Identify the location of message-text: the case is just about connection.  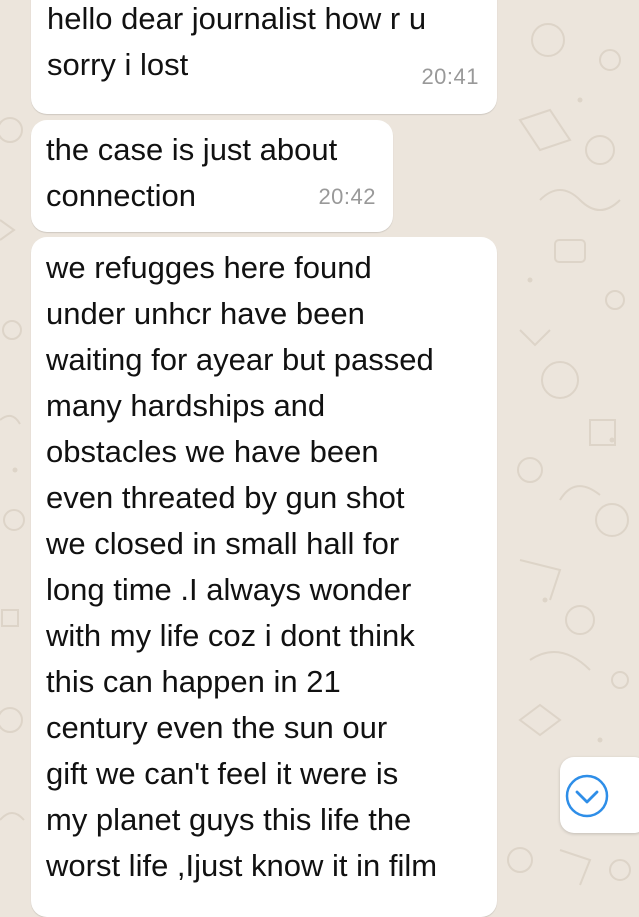
(192, 172).